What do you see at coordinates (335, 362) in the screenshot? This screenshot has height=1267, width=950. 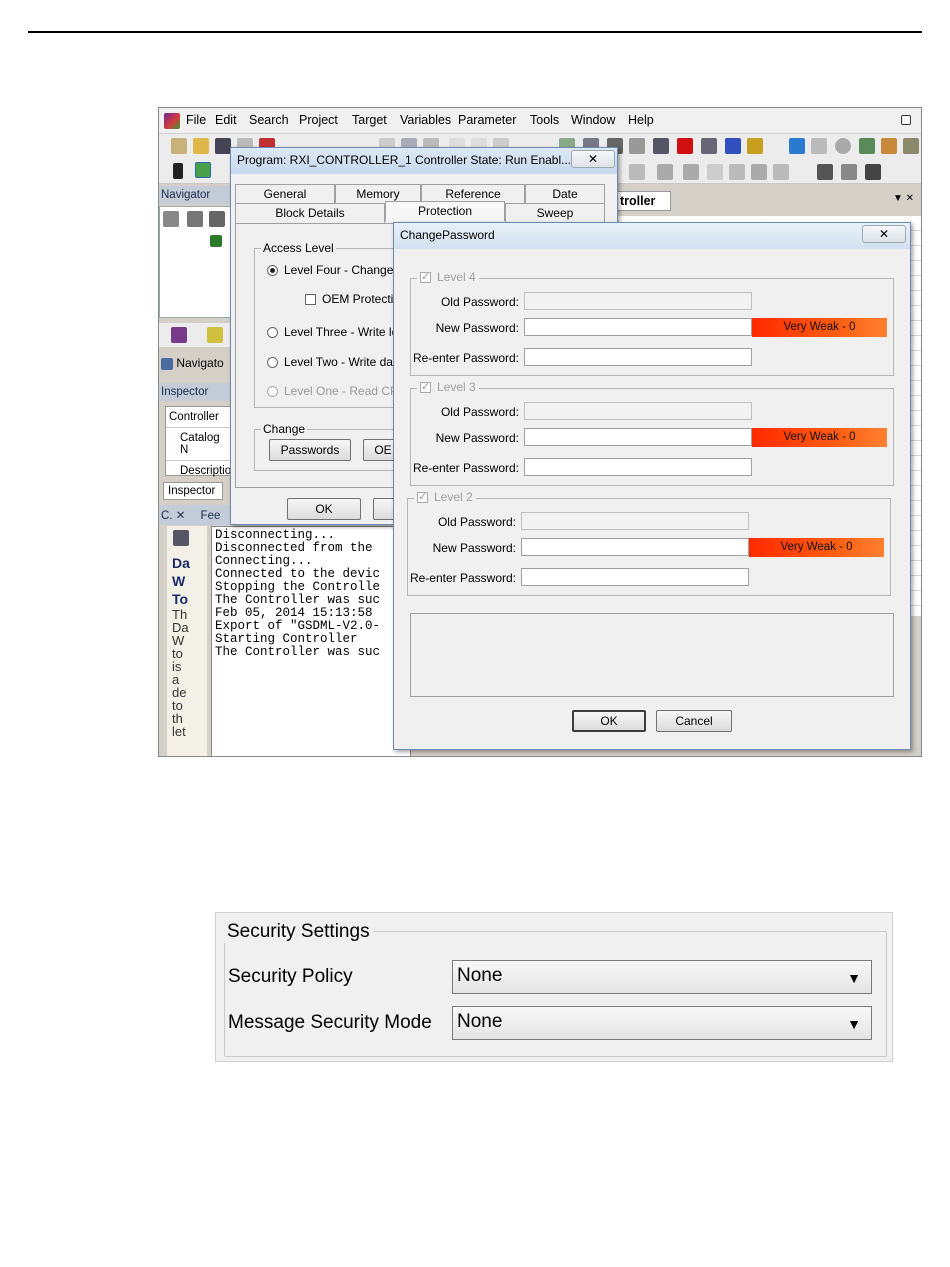 I see `radio-level-two: Level Two - Write data` at bounding box center [335, 362].